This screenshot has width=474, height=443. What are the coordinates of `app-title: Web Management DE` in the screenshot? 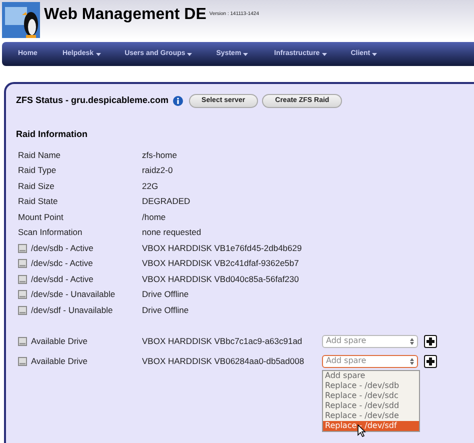 It's located at (125, 15).